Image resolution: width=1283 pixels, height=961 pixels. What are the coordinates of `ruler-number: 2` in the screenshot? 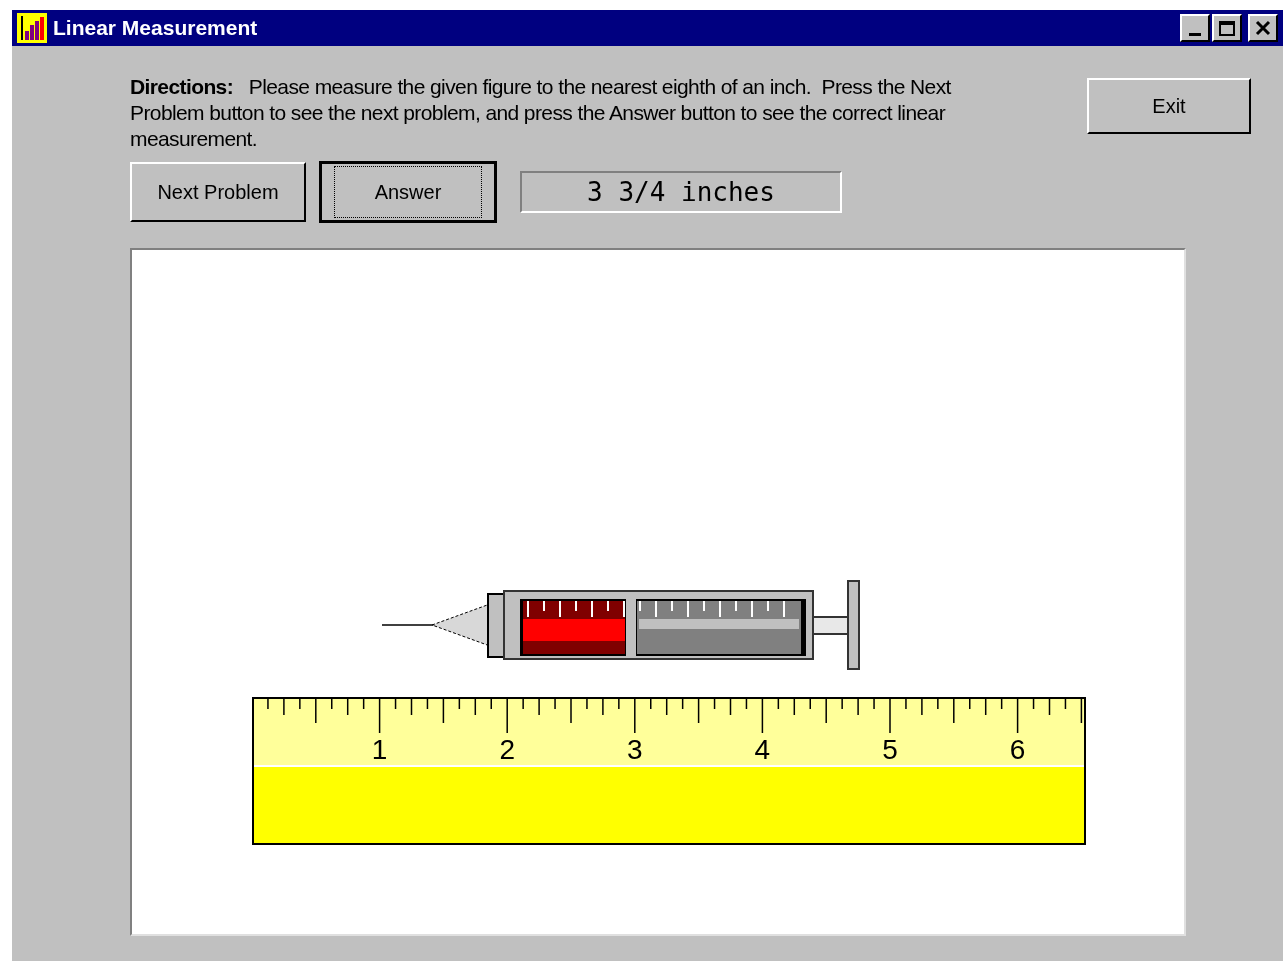 It's located at (507, 749).